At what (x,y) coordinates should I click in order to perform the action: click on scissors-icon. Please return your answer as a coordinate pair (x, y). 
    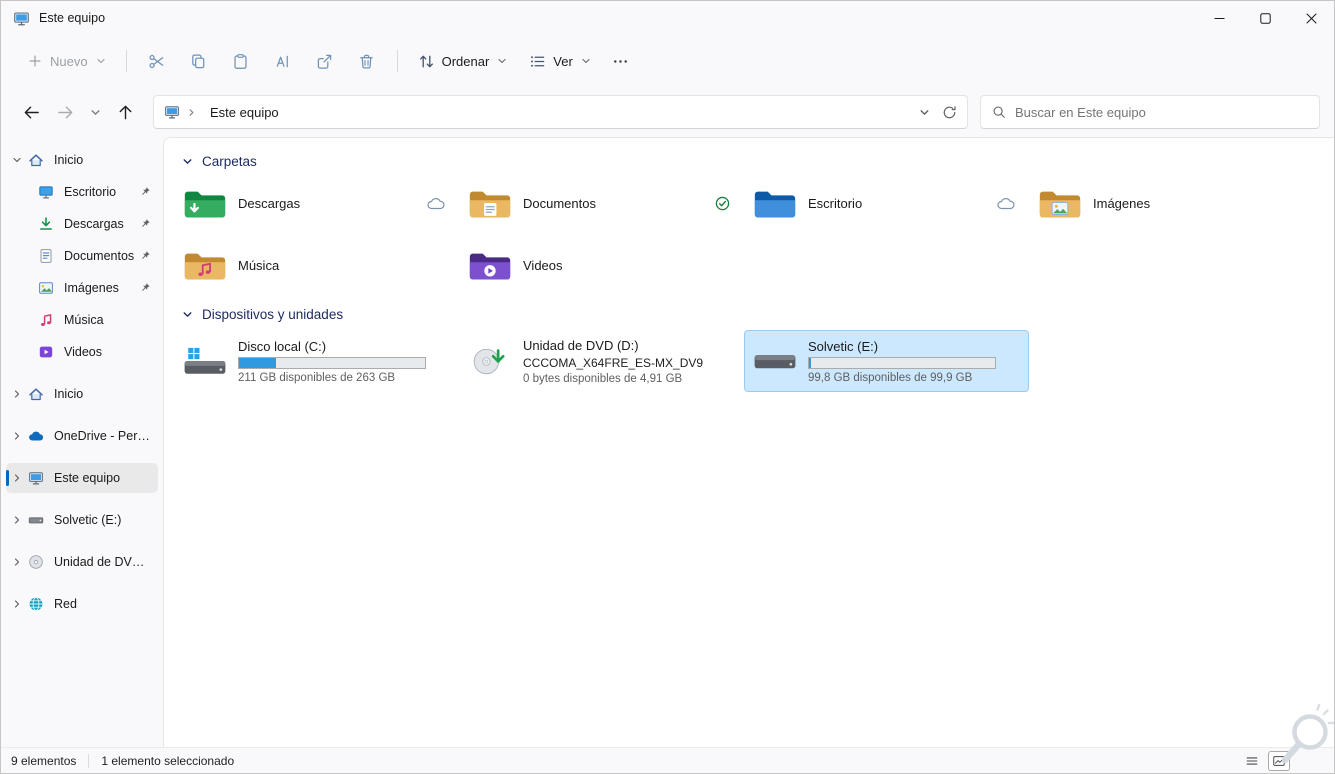
    Looking at the image, I should click on (156, 61).